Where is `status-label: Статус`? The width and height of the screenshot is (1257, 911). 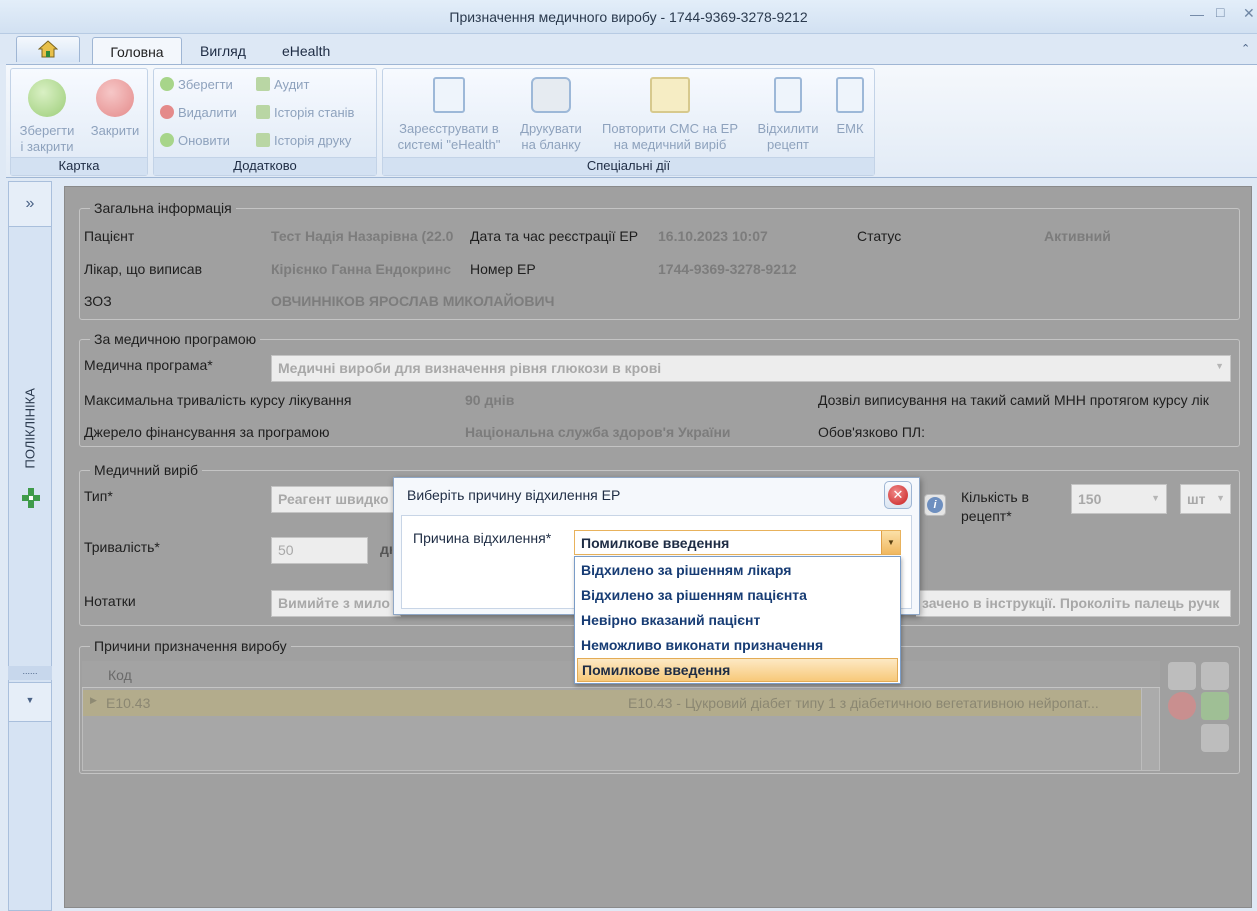 status-label: Статус is located at coordinates (879, 236).